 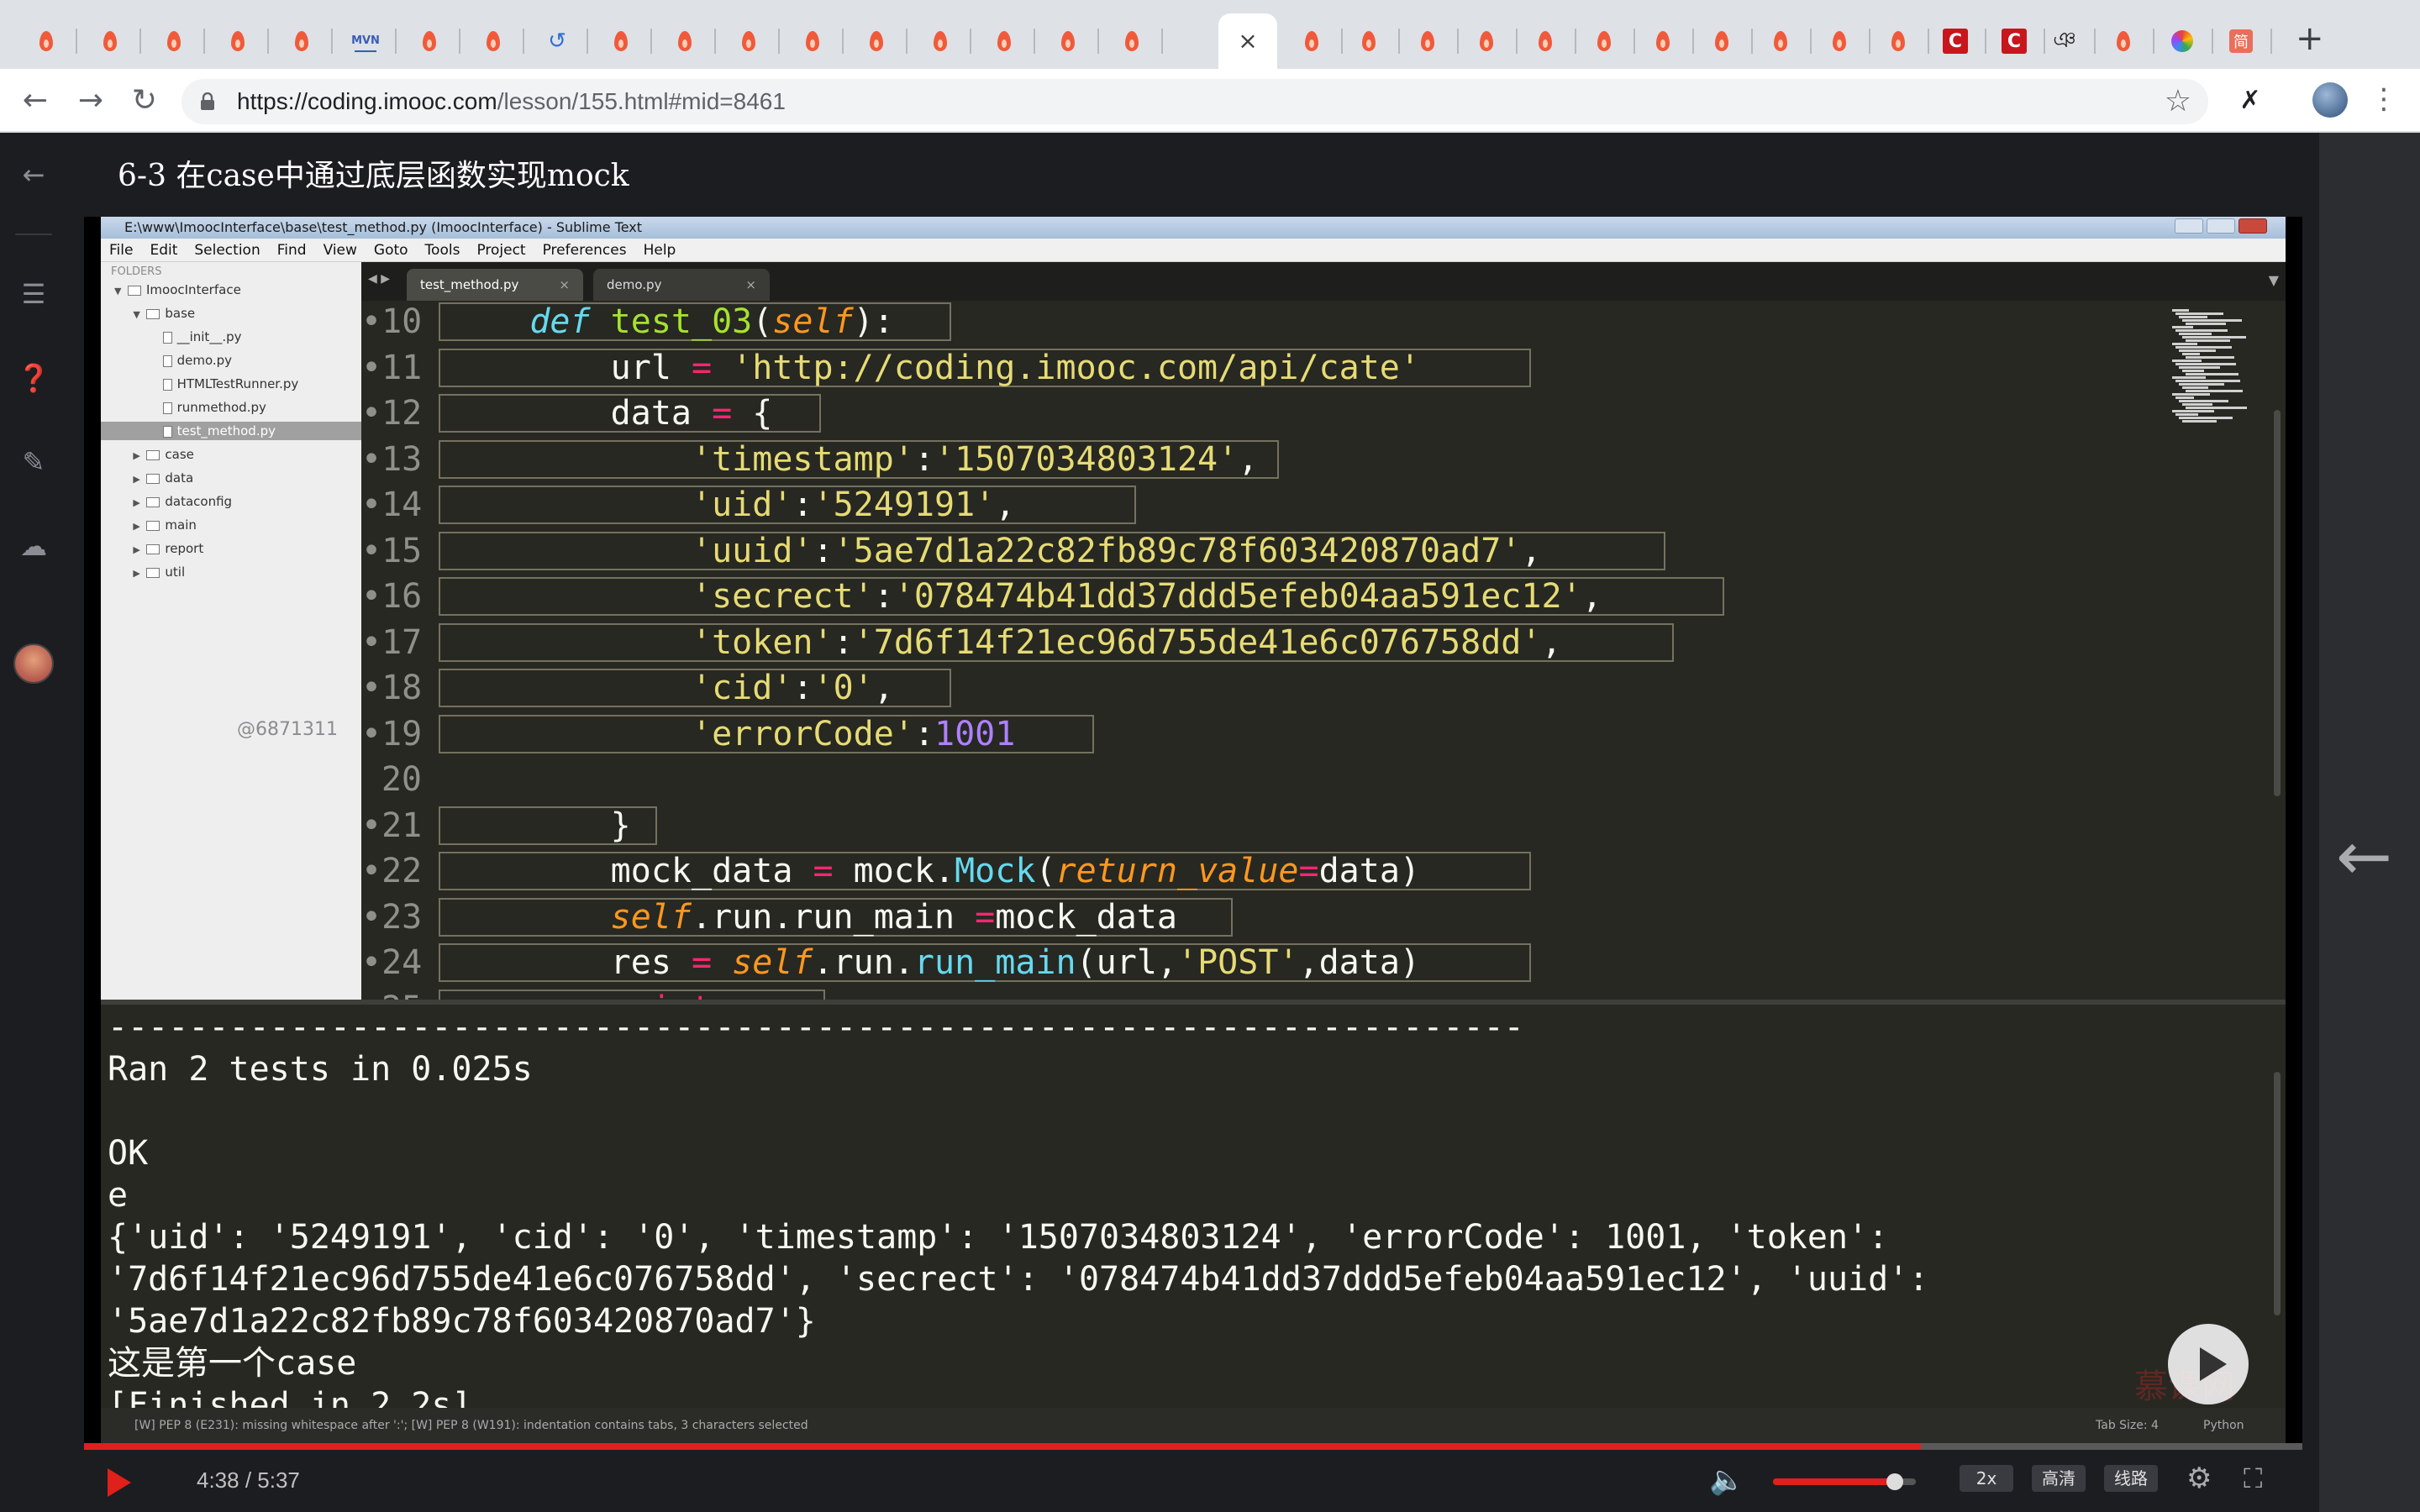 What do you see at coordinates (2187, 361) in the screenshot?
I see `minimap-line` at bounding box center [2187, 361].